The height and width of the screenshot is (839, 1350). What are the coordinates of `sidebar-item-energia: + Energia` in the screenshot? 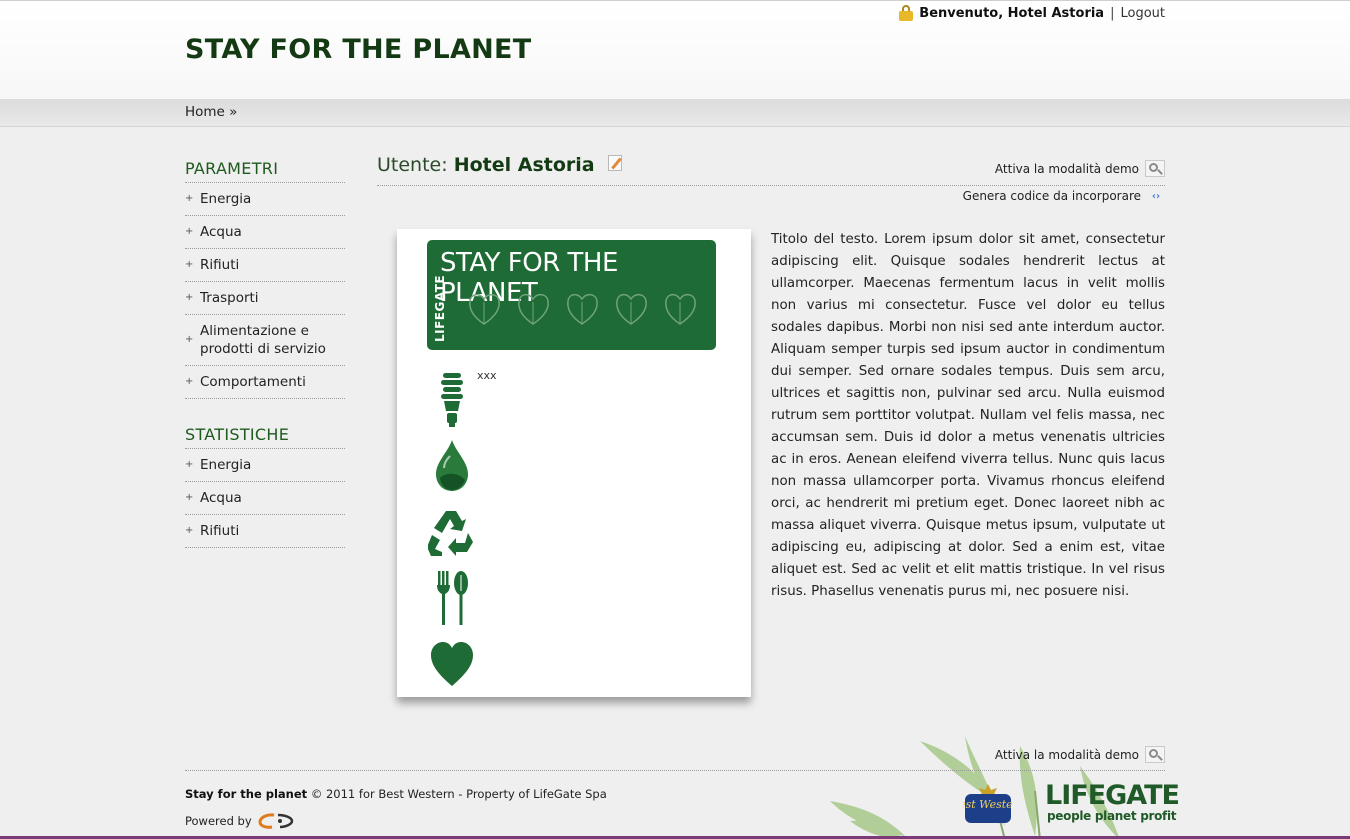 It's located at (265, 199).